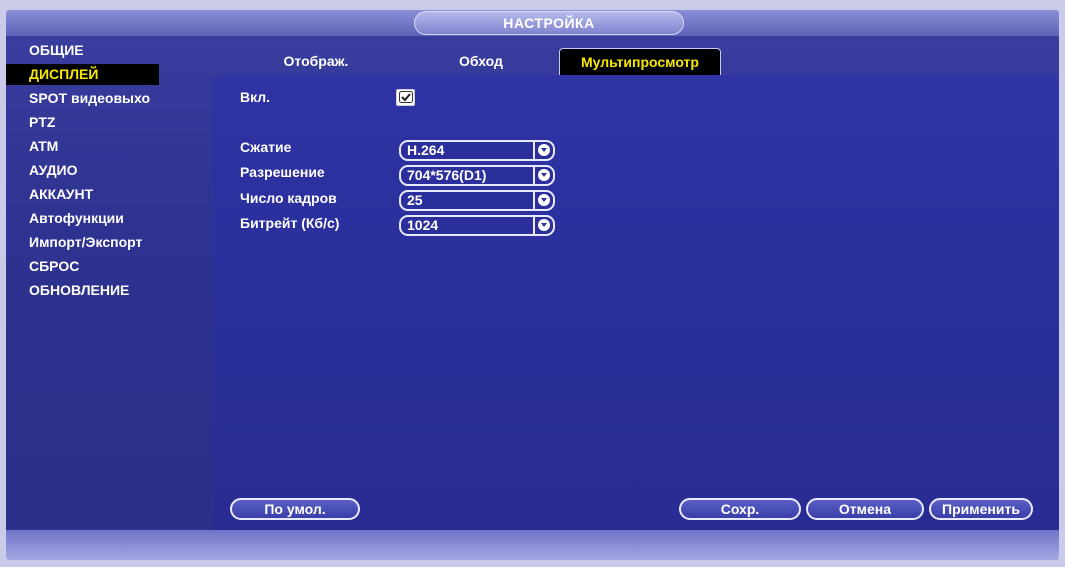  What do you see at coordinates (447, 175) in the screenshot?
I see `resolution-value: 704*576(D1)` at bounding box center [447, 175].